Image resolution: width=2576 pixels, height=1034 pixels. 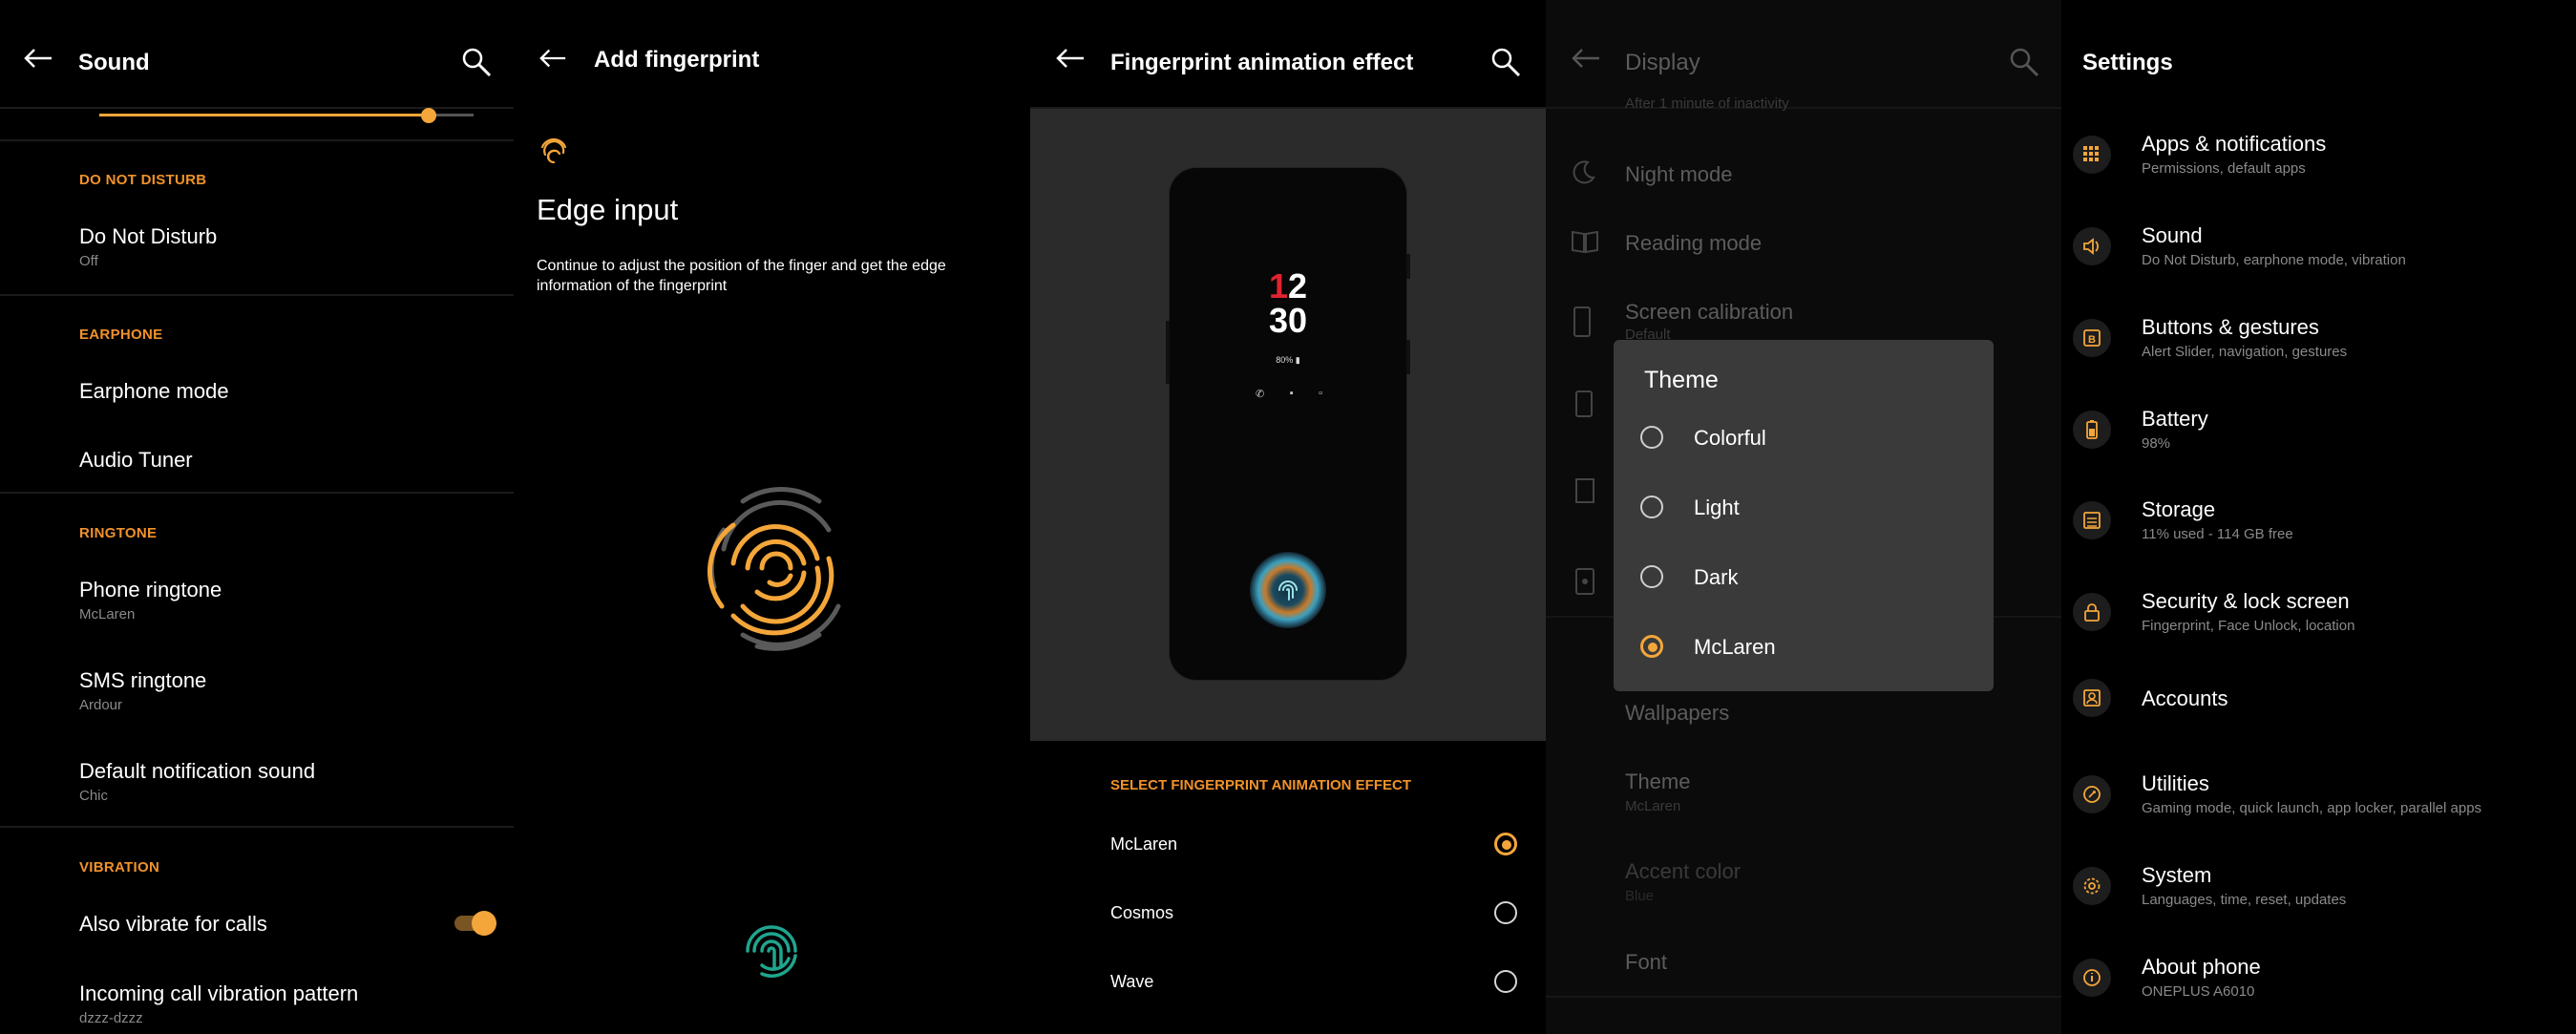 I want to click on settings-item-title: Security & lock screen, so click(x=2246, y=601).